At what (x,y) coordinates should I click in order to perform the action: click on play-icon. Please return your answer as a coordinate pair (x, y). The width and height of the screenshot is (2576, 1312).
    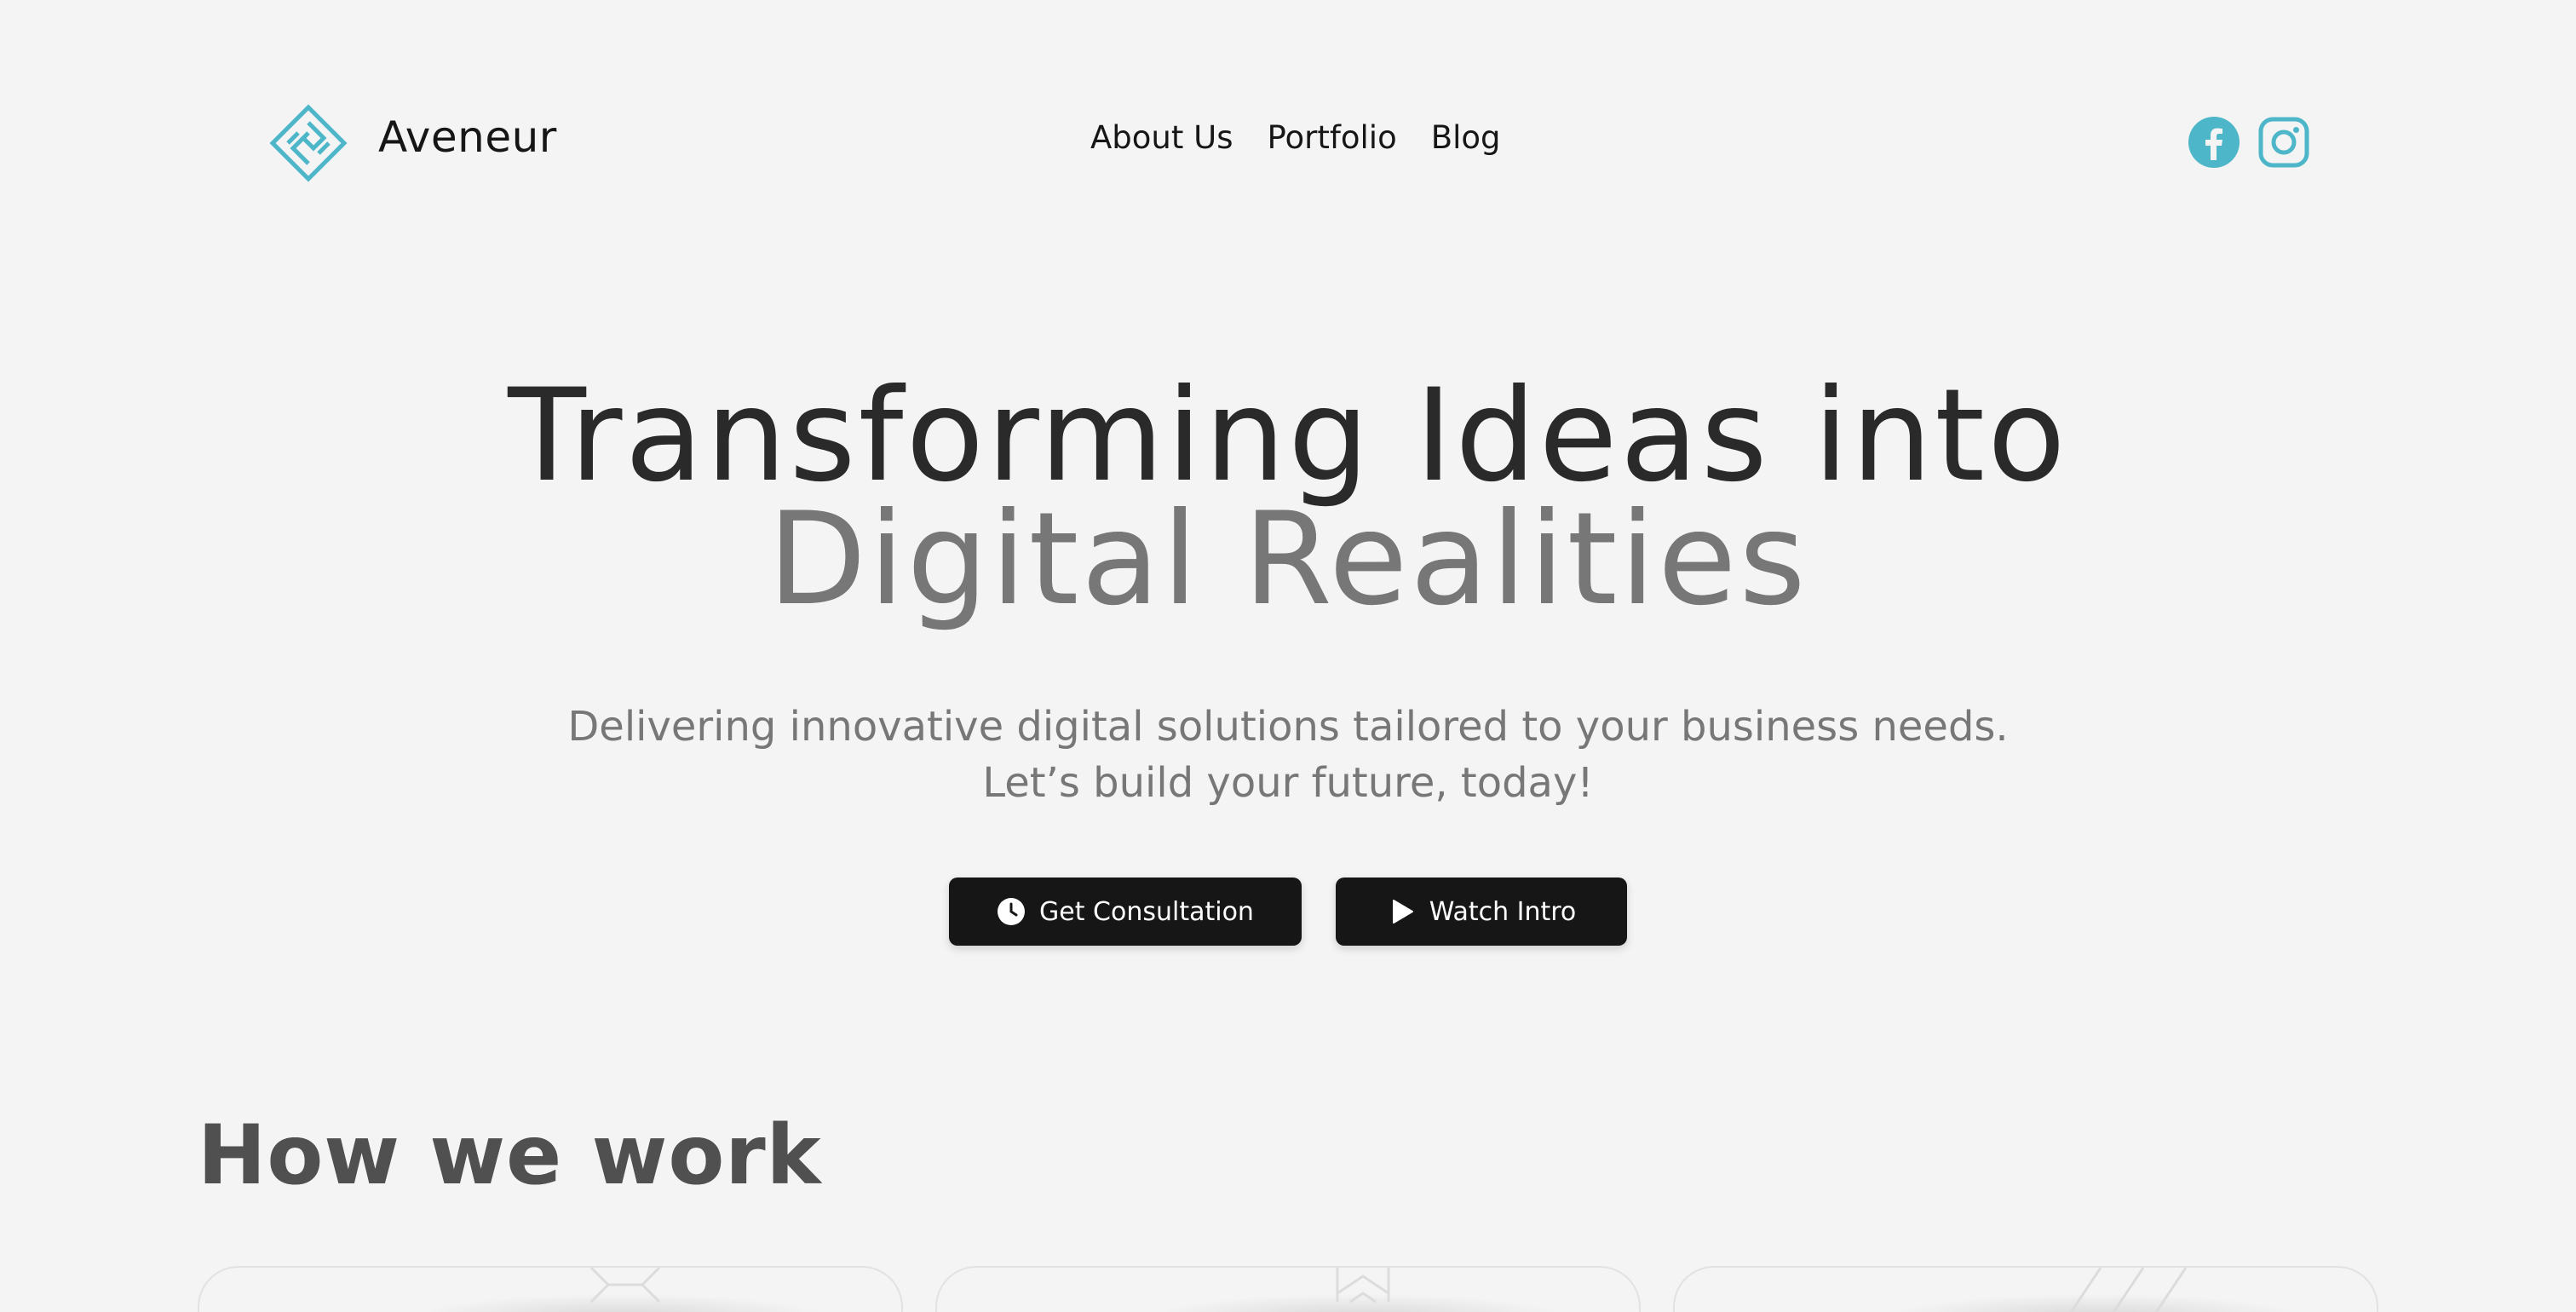
    Looking at the image, I should click on (1403, 912).